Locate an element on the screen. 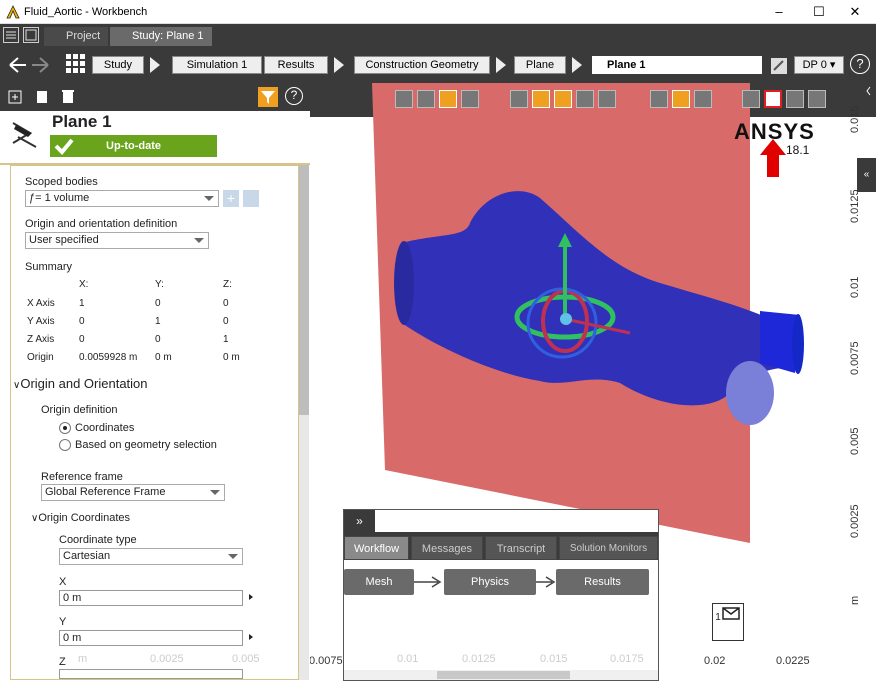 Image resolution: width=876 pixels, height=682 pixels. title-bar: Fluid_Aortic - Workbench – ☐ ✕ is located at coordinates (438, 12).